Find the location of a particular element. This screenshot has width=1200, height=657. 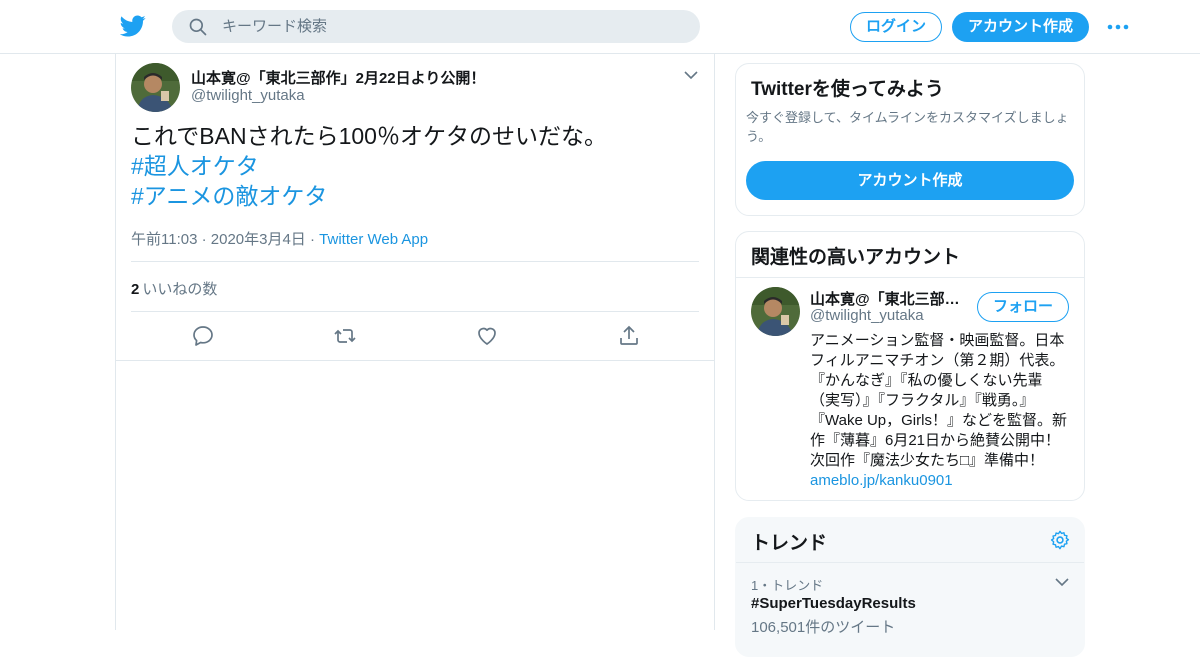

search-box is located at coordinates (436, 26).